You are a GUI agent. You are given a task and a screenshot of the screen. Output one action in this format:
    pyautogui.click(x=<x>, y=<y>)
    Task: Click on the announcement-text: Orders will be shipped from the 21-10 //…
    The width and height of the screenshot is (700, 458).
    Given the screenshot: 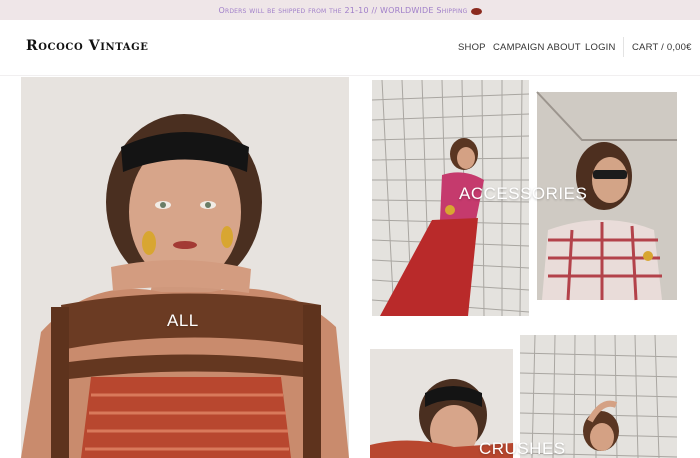 What is the action you would take?
    pyautogui.click(x=343, y=10)
    